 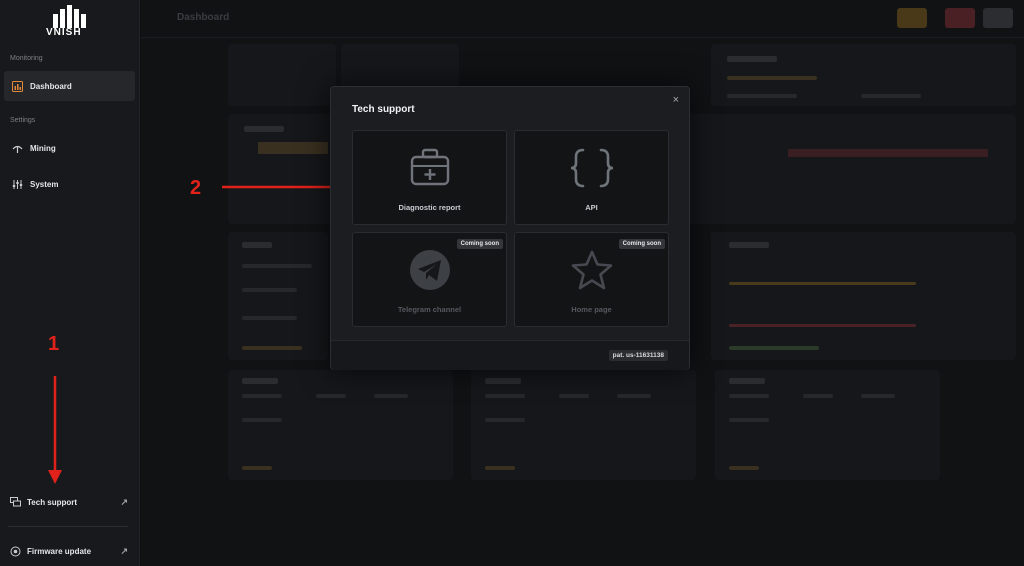 What do you see at coordinates (17, 86) in the screenshot?
I see `chart-icon` at bounding box center [17, 86].